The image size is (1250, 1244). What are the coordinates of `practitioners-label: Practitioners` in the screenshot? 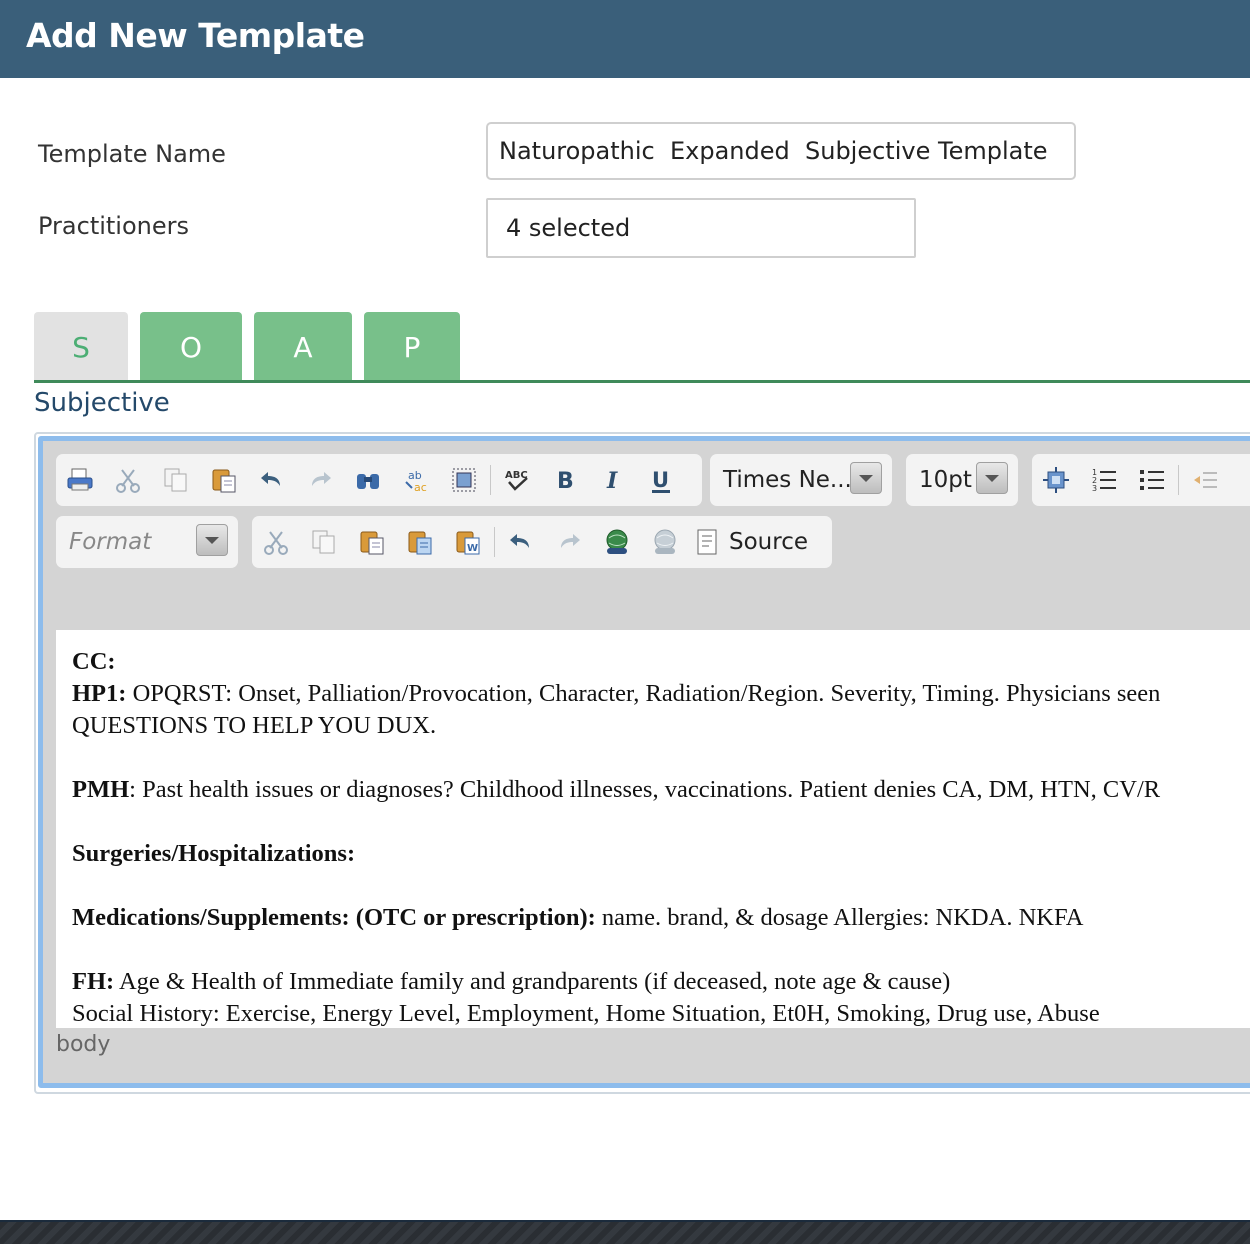 It's located at (114, 226).